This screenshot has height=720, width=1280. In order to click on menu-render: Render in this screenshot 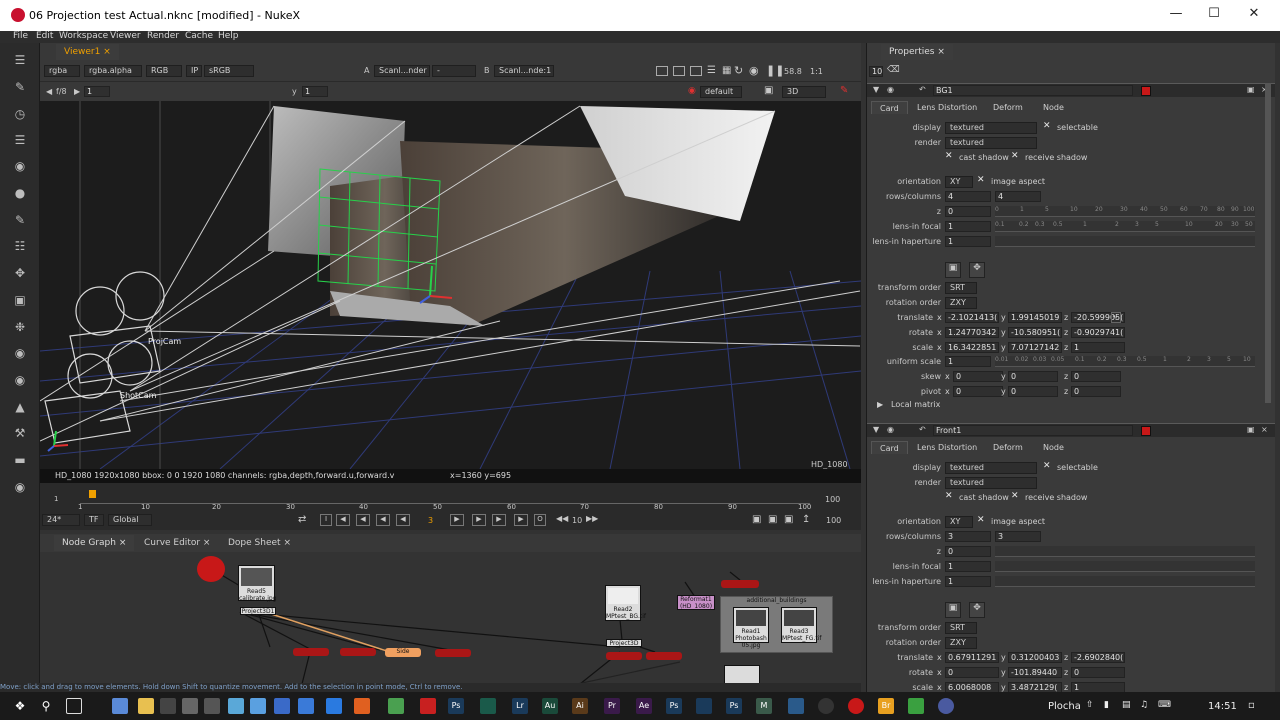, I will do `click(163, 36)`.